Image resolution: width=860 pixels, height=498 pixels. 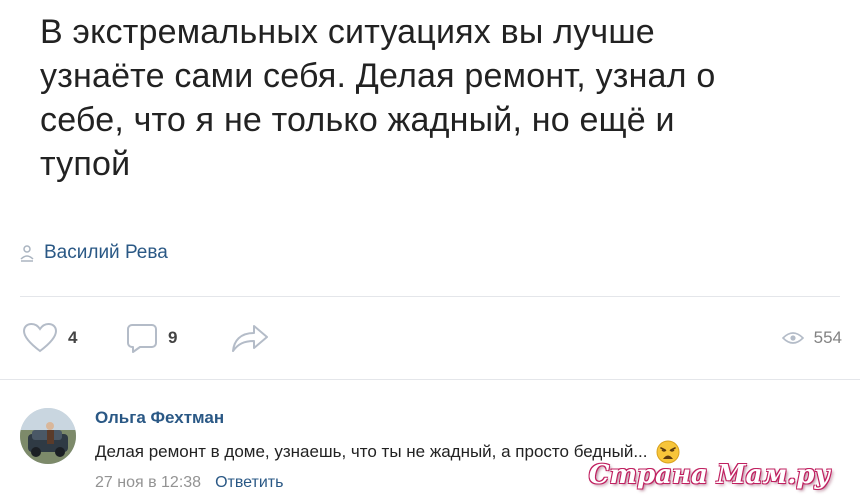 What do you see at coordinates (357, 120) in the screenshot?
I see `post-text-line: себе, что я не только жадный, но ещё и` at bounding box center [357, 120].